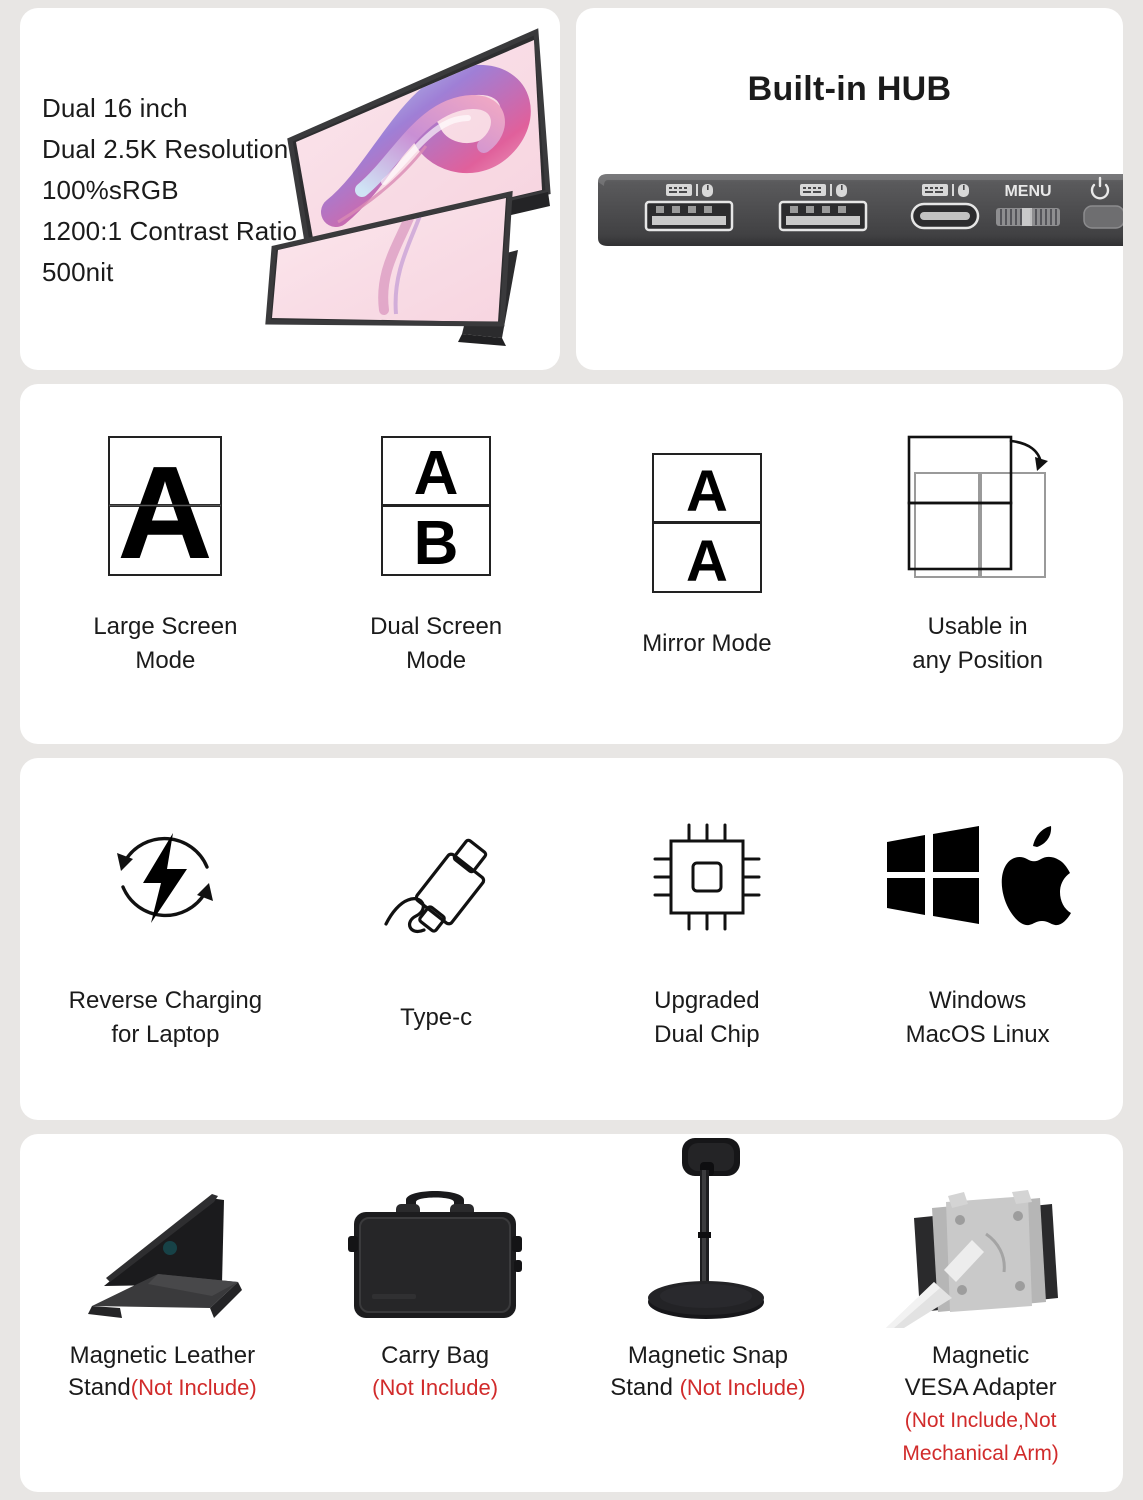 Image resolution: width=1143 pixels, height=1500 pixels. I want to click on hub-card: Built-in HUB MENU, so click(849, 189).